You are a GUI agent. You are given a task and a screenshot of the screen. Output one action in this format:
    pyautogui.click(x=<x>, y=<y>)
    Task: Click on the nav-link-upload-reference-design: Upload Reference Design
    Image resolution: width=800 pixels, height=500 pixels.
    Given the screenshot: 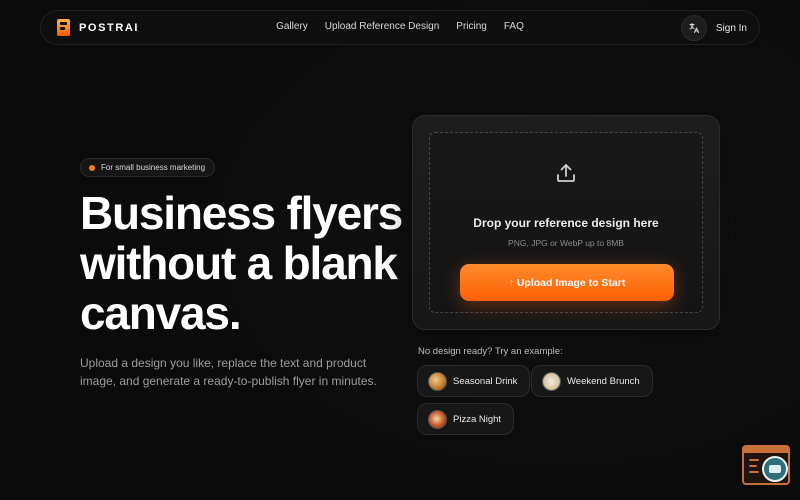 What is the action you would take?
    pyautogui.click(x=382, y=26)
    